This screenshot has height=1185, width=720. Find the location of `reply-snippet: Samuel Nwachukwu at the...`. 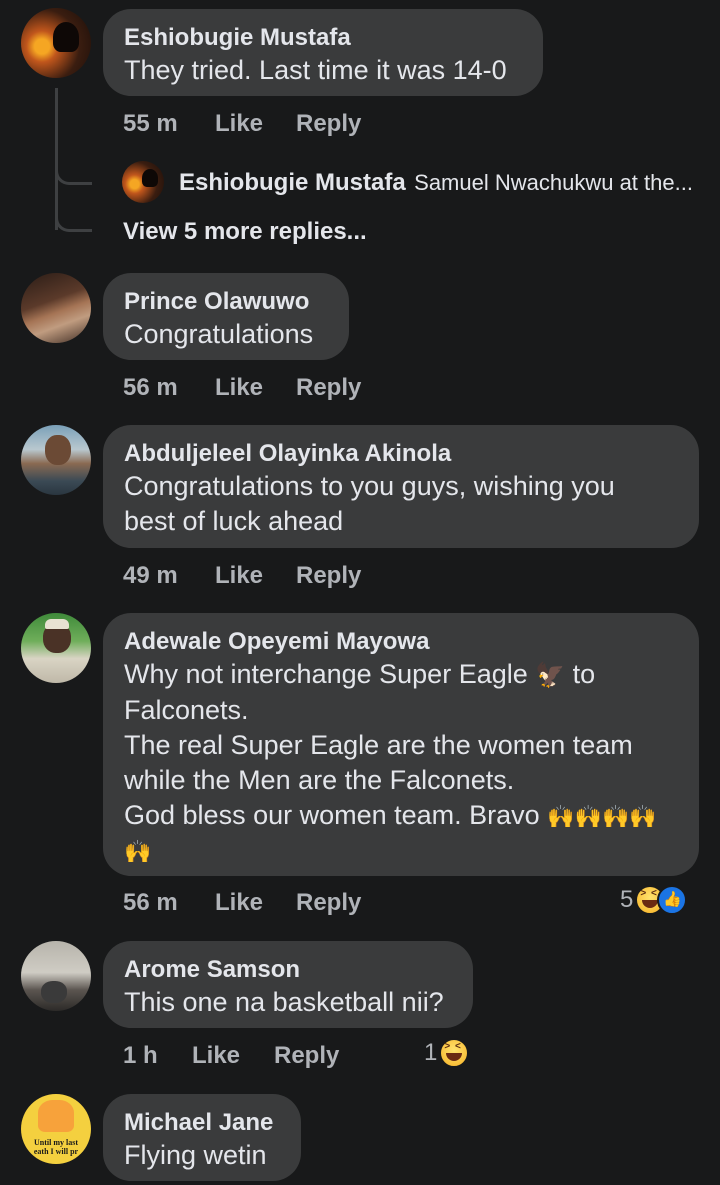

reply-snippet: Samuel Nwachukwu at the... is located at coordinates (553, 182).